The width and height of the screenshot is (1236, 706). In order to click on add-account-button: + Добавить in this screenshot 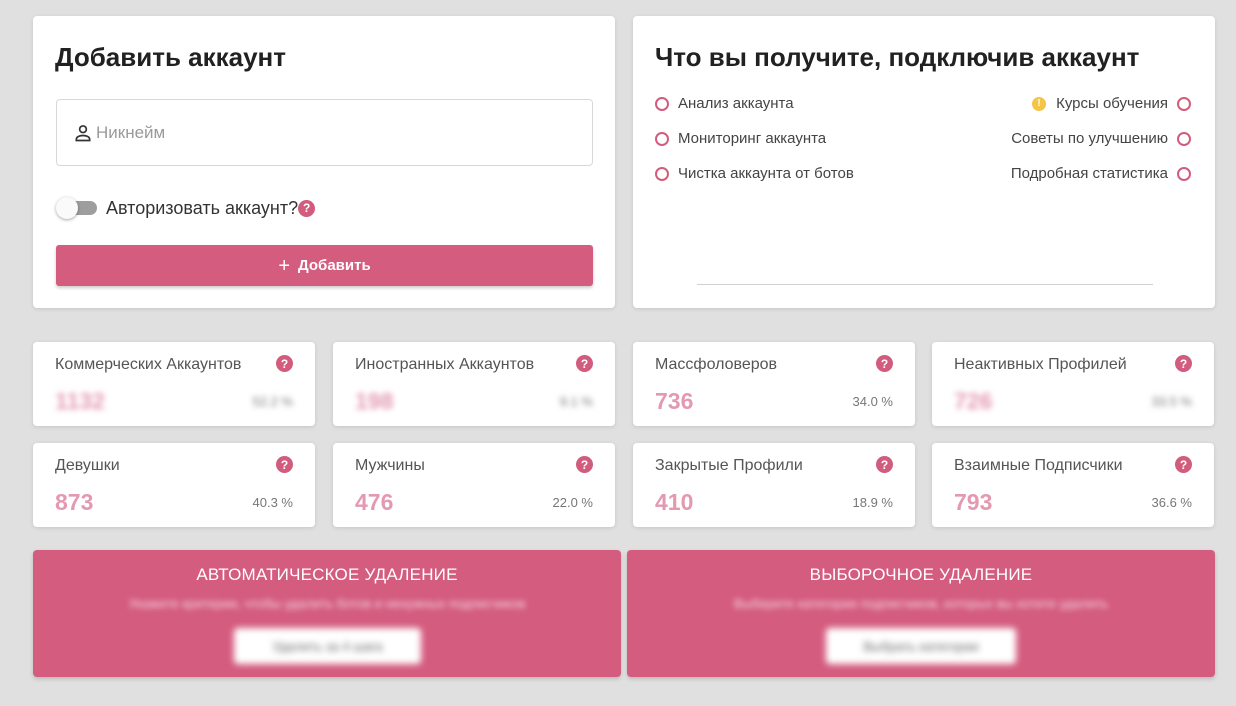, I will do `click(324, 265)`.